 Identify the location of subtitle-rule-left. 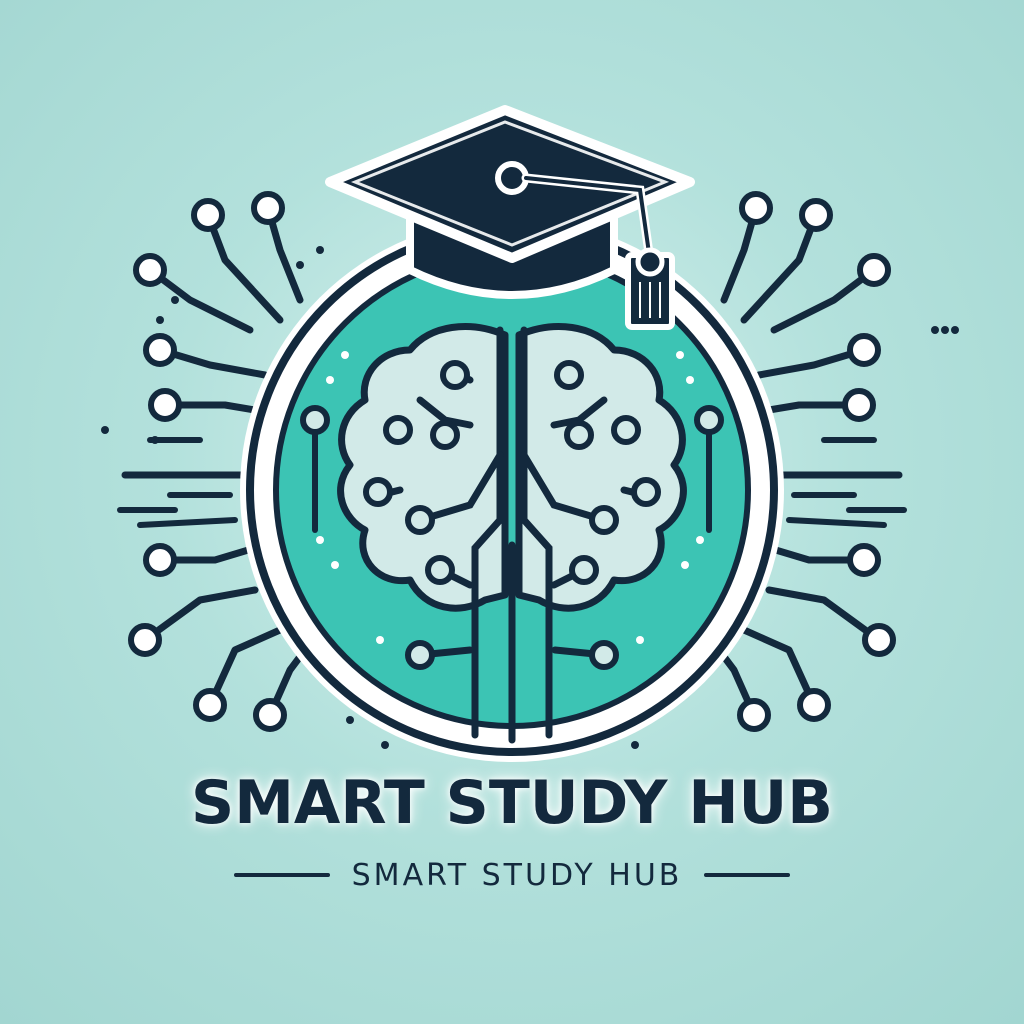
(281, 875).